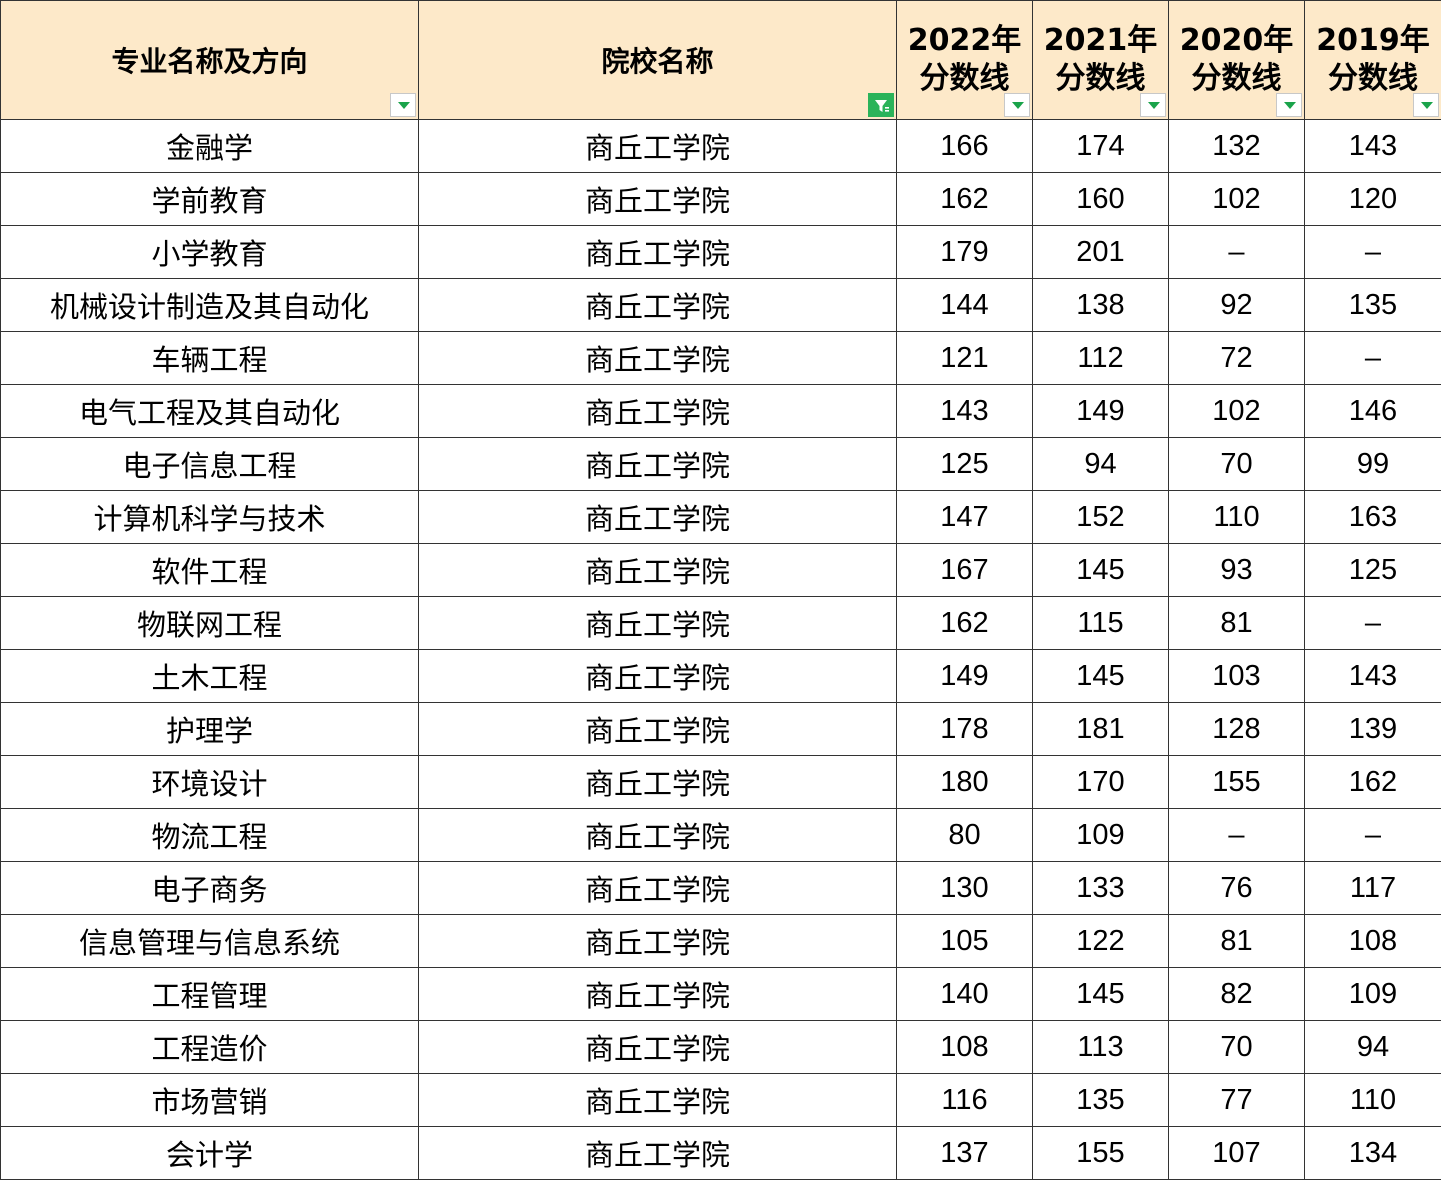 Image resolution: width=1441 pixels, height=1181 pixels. What do you see at coordinates (964, 676) in the screenshot?
I see `cell-score-2022: 149` at bounding box center [964, 676].